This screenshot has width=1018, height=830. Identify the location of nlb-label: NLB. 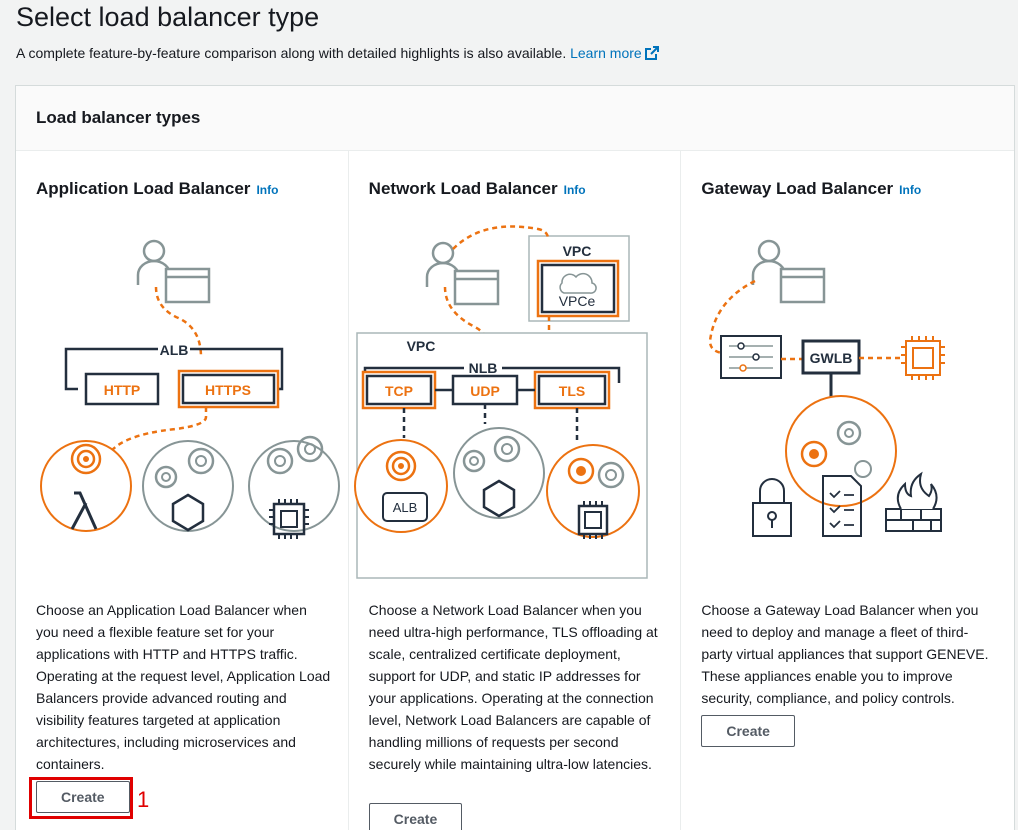
(482, 368).